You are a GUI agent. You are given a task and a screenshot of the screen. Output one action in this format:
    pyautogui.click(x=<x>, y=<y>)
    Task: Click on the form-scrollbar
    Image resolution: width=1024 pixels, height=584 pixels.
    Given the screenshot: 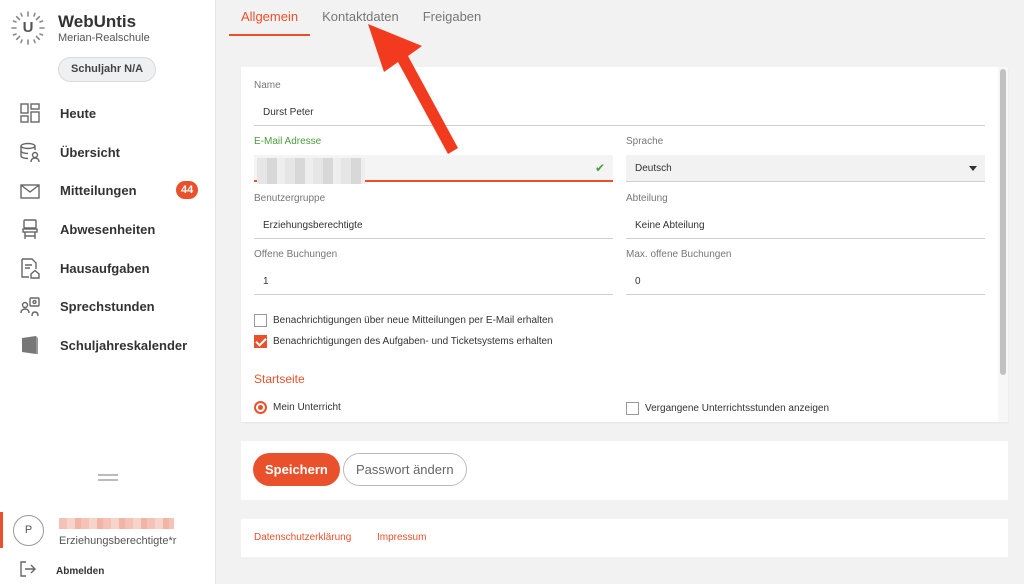 What is the action you would take?
    pyautogui.click(x=1003, y=244)
    